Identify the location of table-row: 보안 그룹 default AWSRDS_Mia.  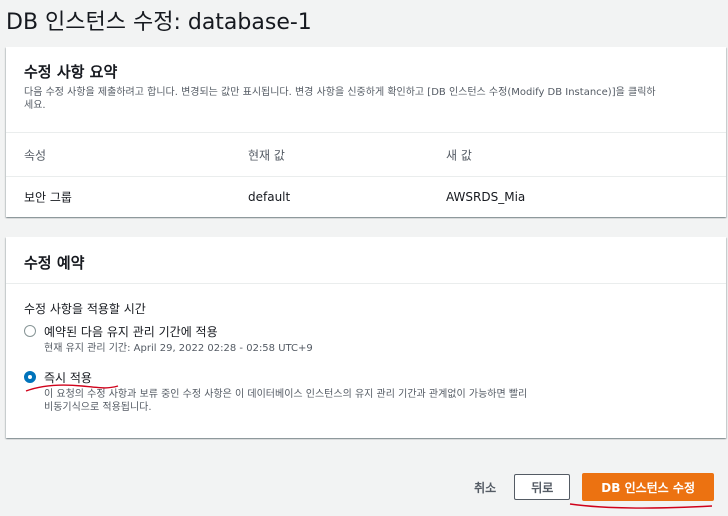
(366, 196).